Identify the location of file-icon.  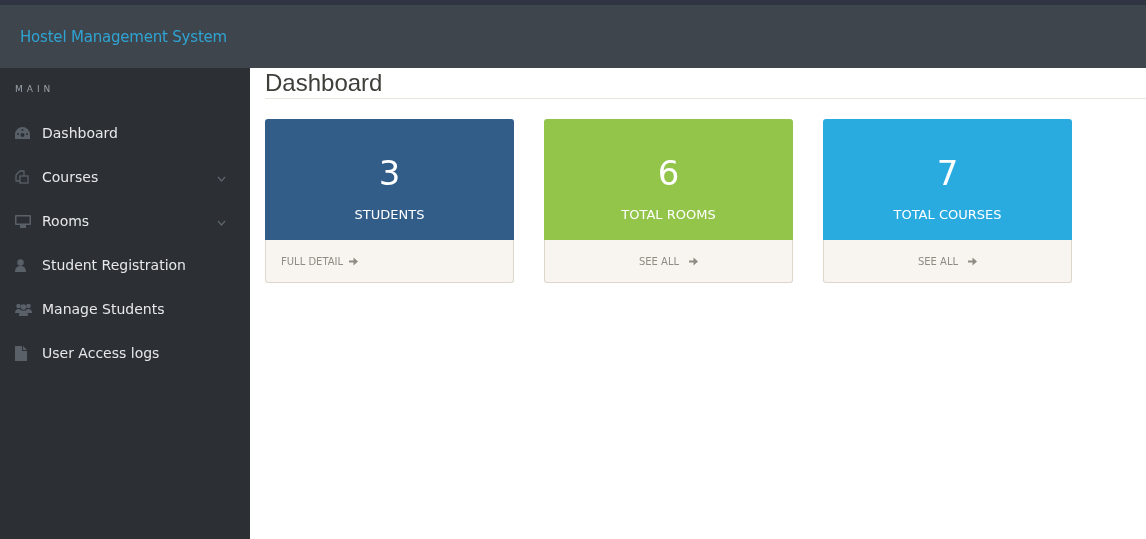
(21, 353).